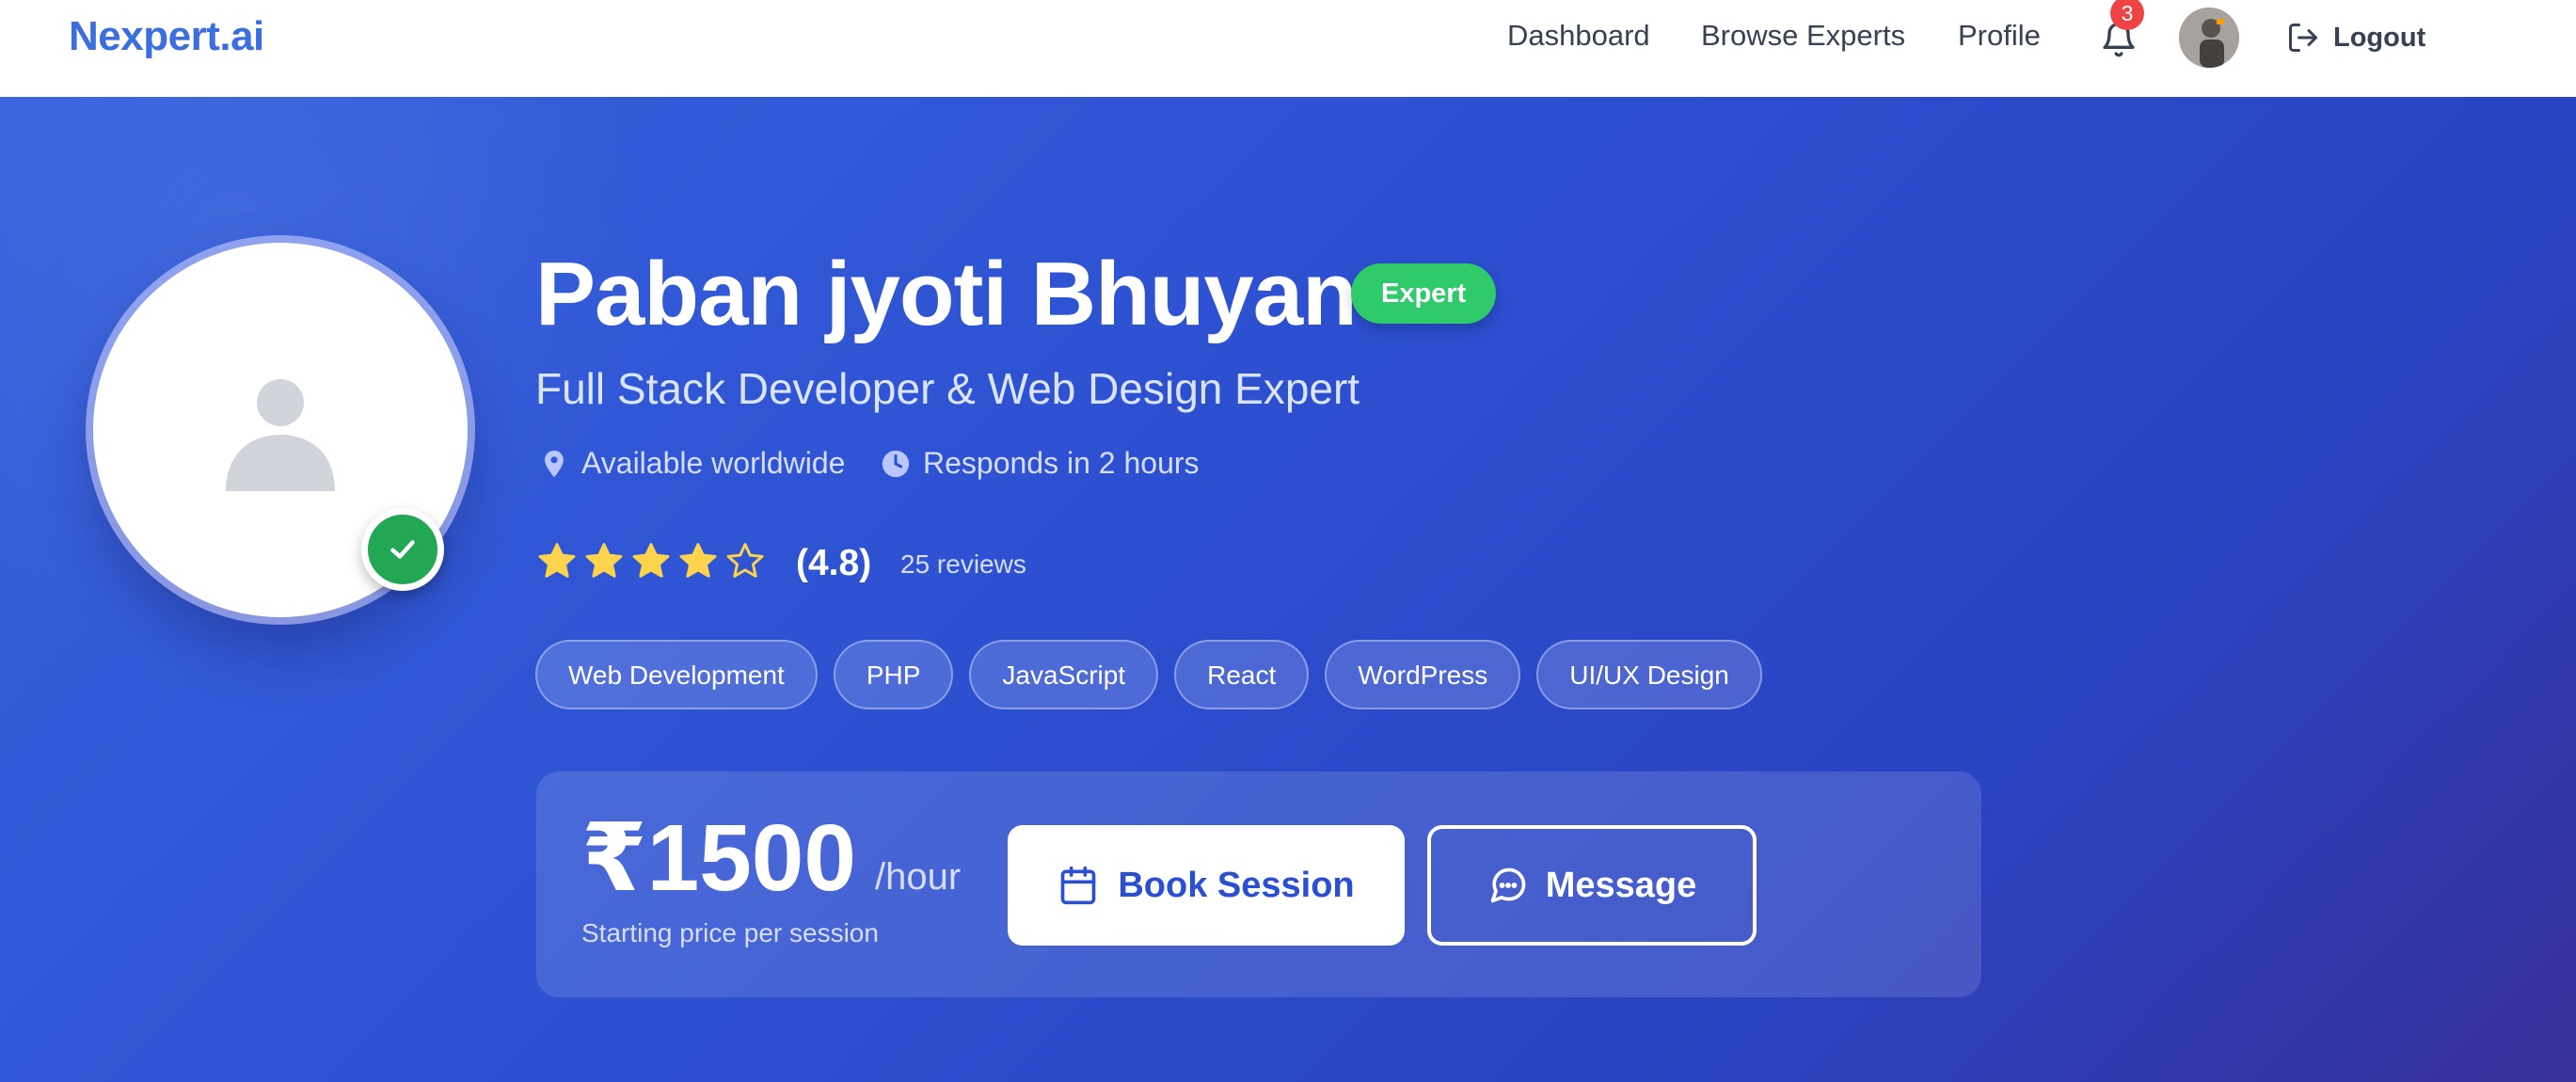  I want to click on logout-icon, so click(2303, 38).